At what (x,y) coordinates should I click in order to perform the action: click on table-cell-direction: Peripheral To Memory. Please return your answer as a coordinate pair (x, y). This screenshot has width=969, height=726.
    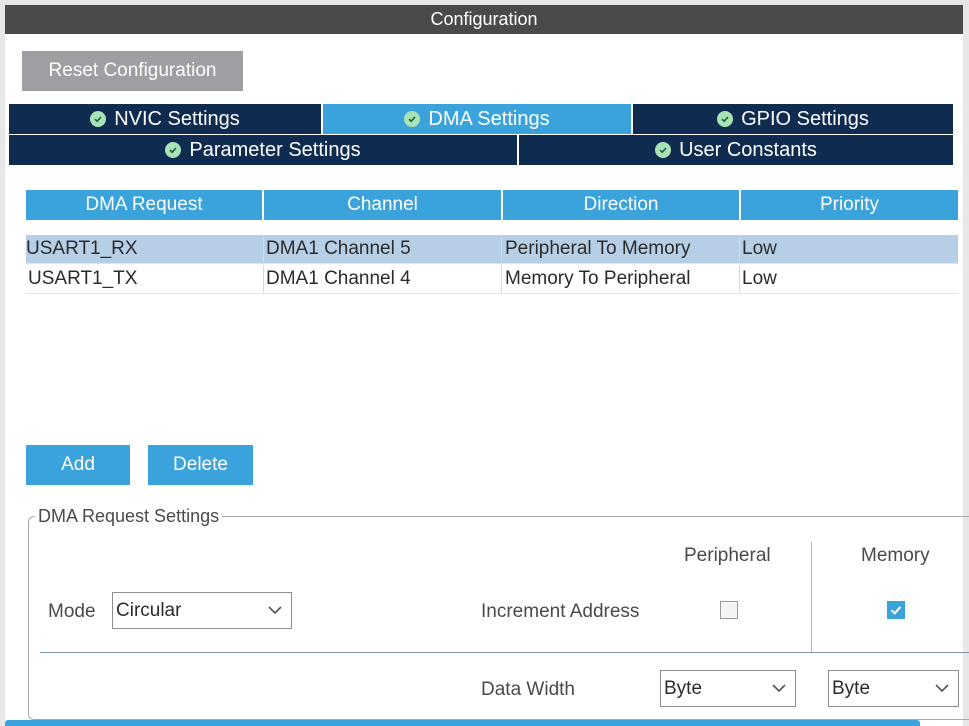
    Looking at the image, I should click on (621, 249).